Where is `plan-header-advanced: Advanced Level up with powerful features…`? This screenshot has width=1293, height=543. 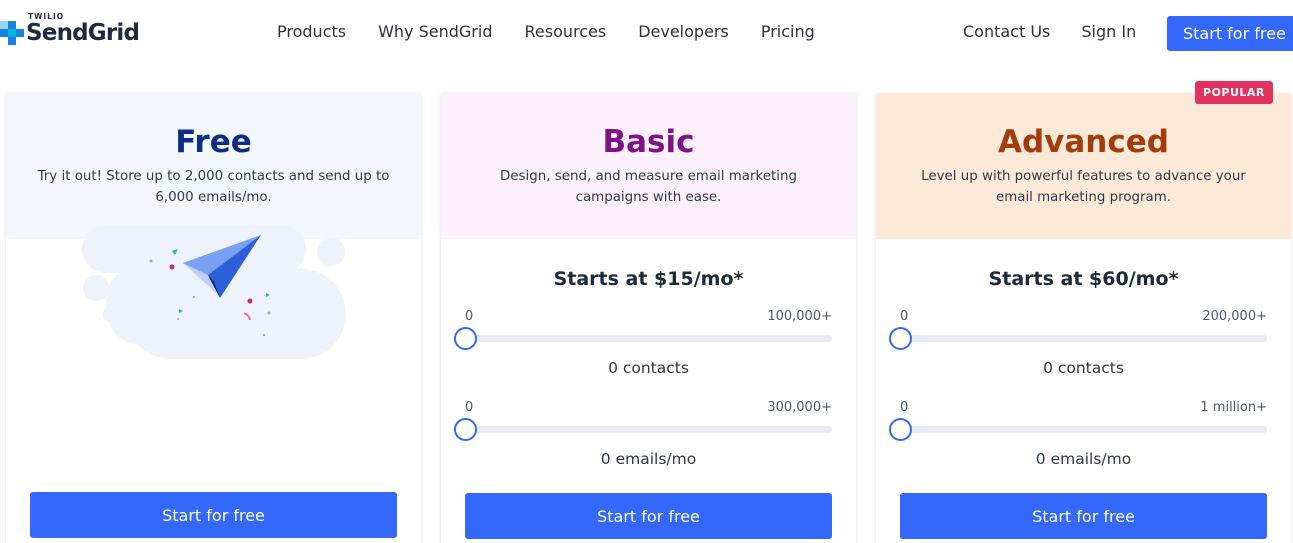 plan-header-advanced: Advanced Level up with powerful features… is located at coordinates (1083, 166).